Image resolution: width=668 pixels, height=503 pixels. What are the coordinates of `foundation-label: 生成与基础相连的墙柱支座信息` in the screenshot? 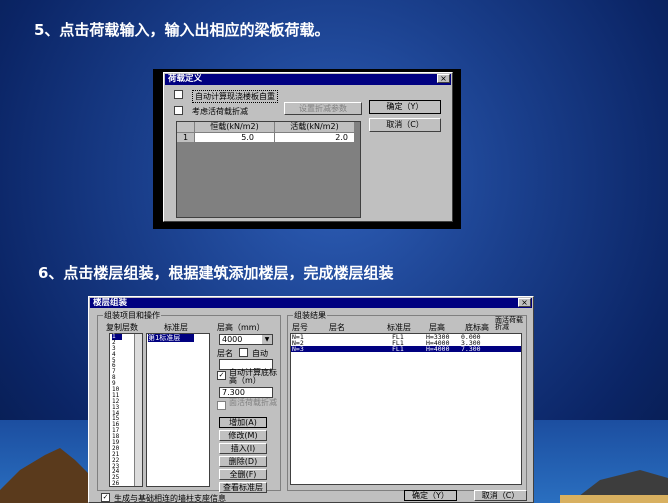 It's located at (170, 498).